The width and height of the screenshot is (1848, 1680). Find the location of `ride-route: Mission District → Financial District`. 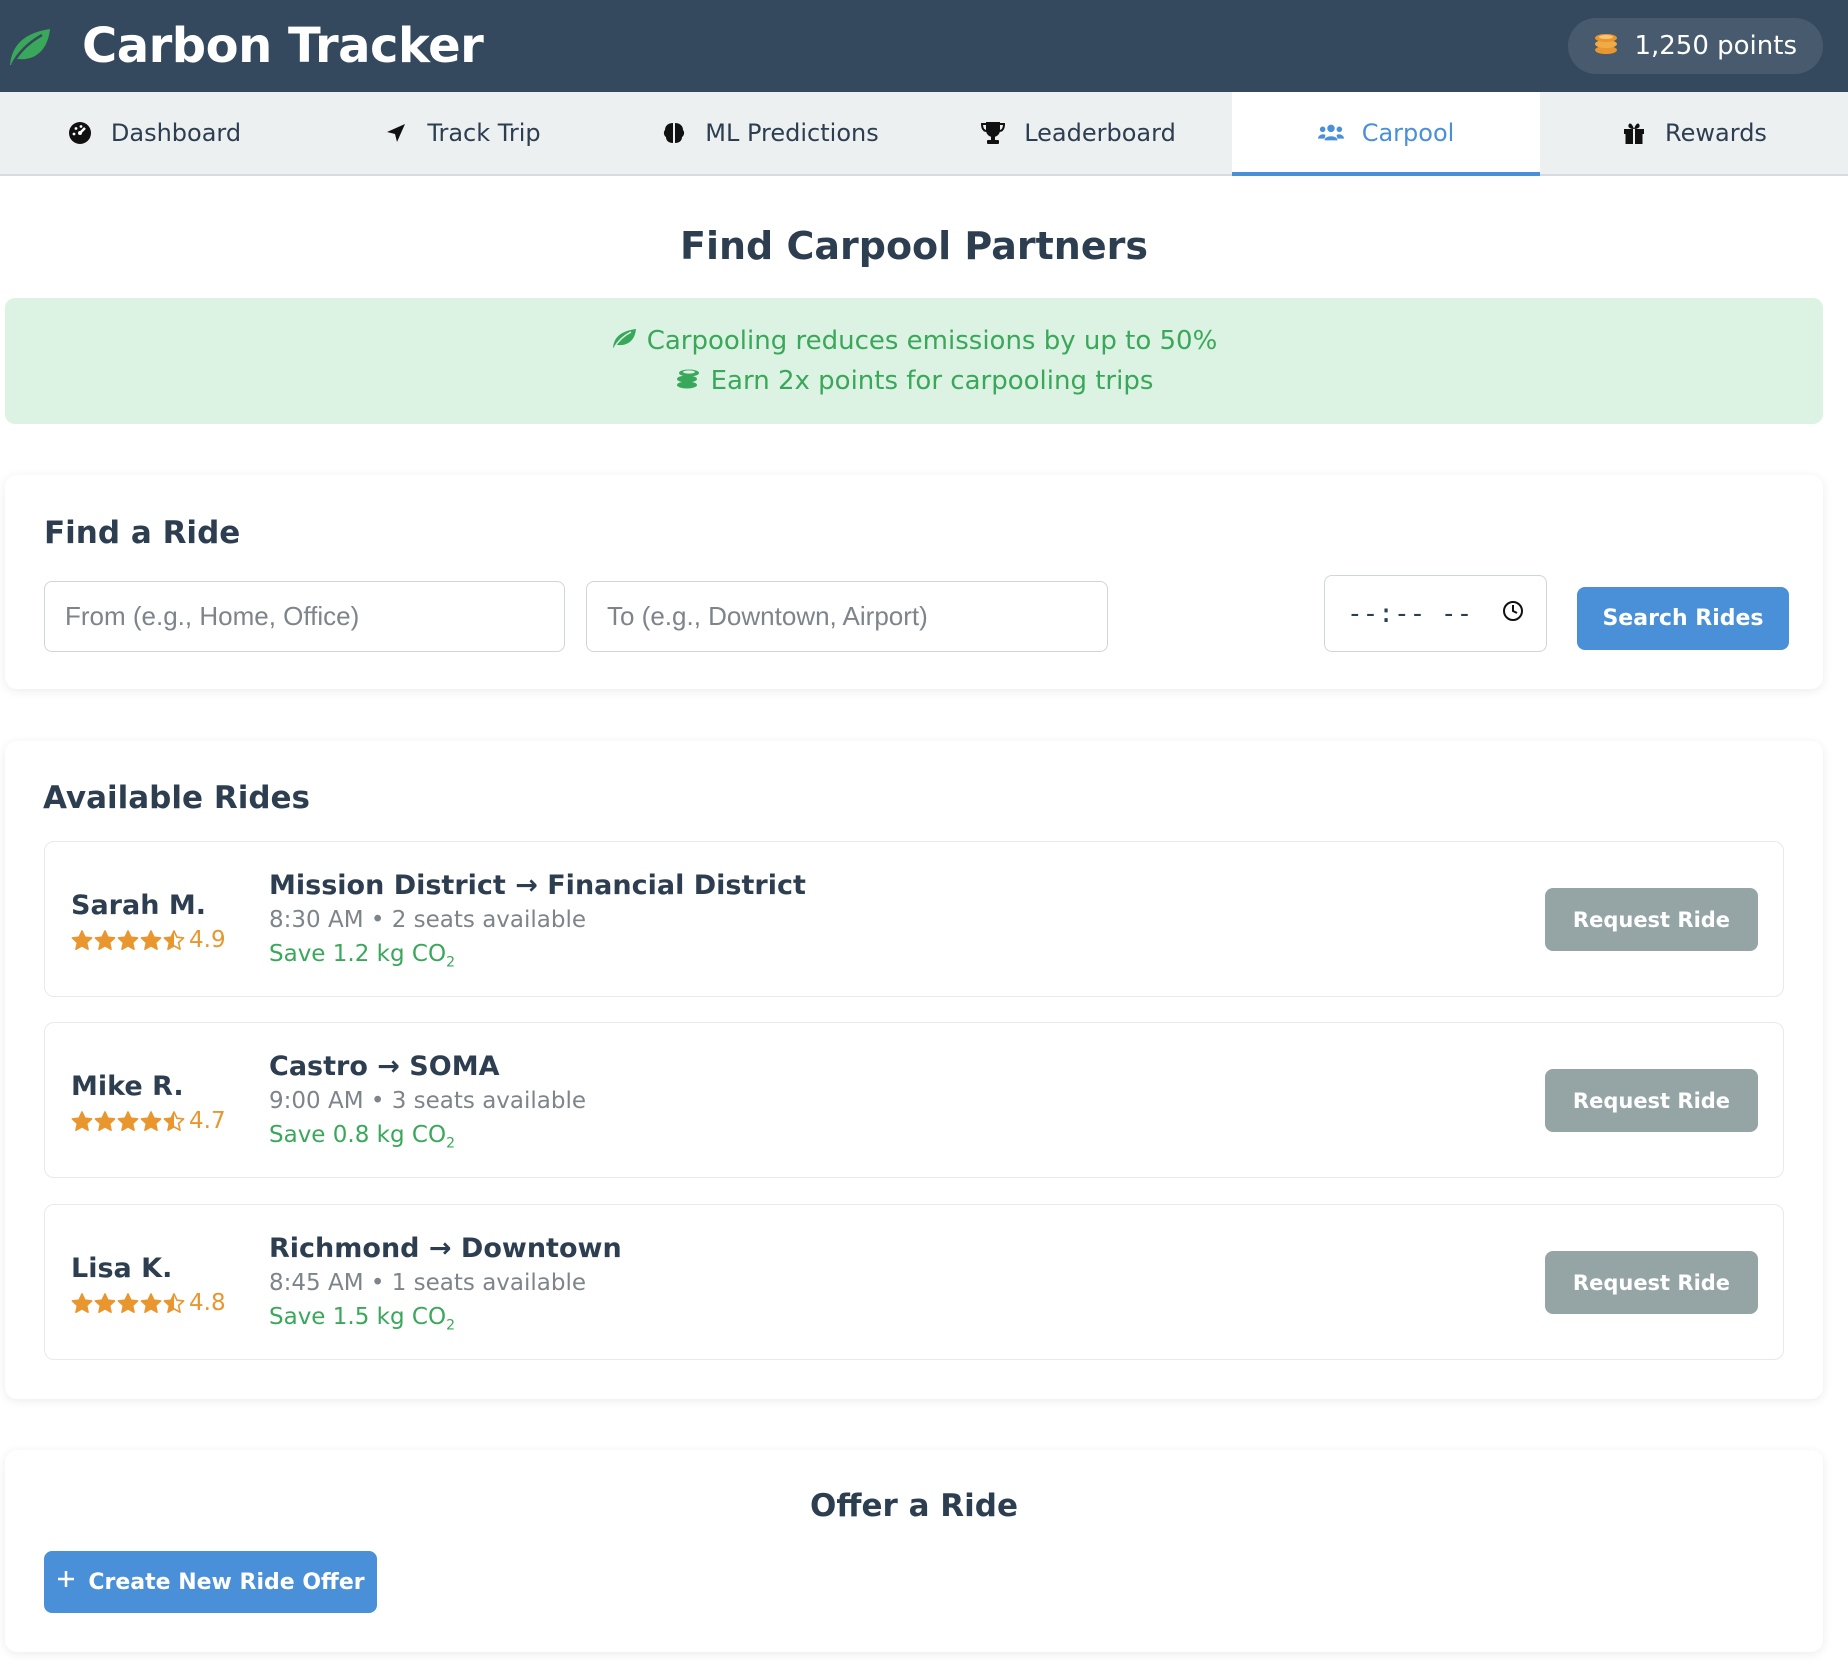

ride-route: Mission District → Financial District is located at coordinates (537, 885).